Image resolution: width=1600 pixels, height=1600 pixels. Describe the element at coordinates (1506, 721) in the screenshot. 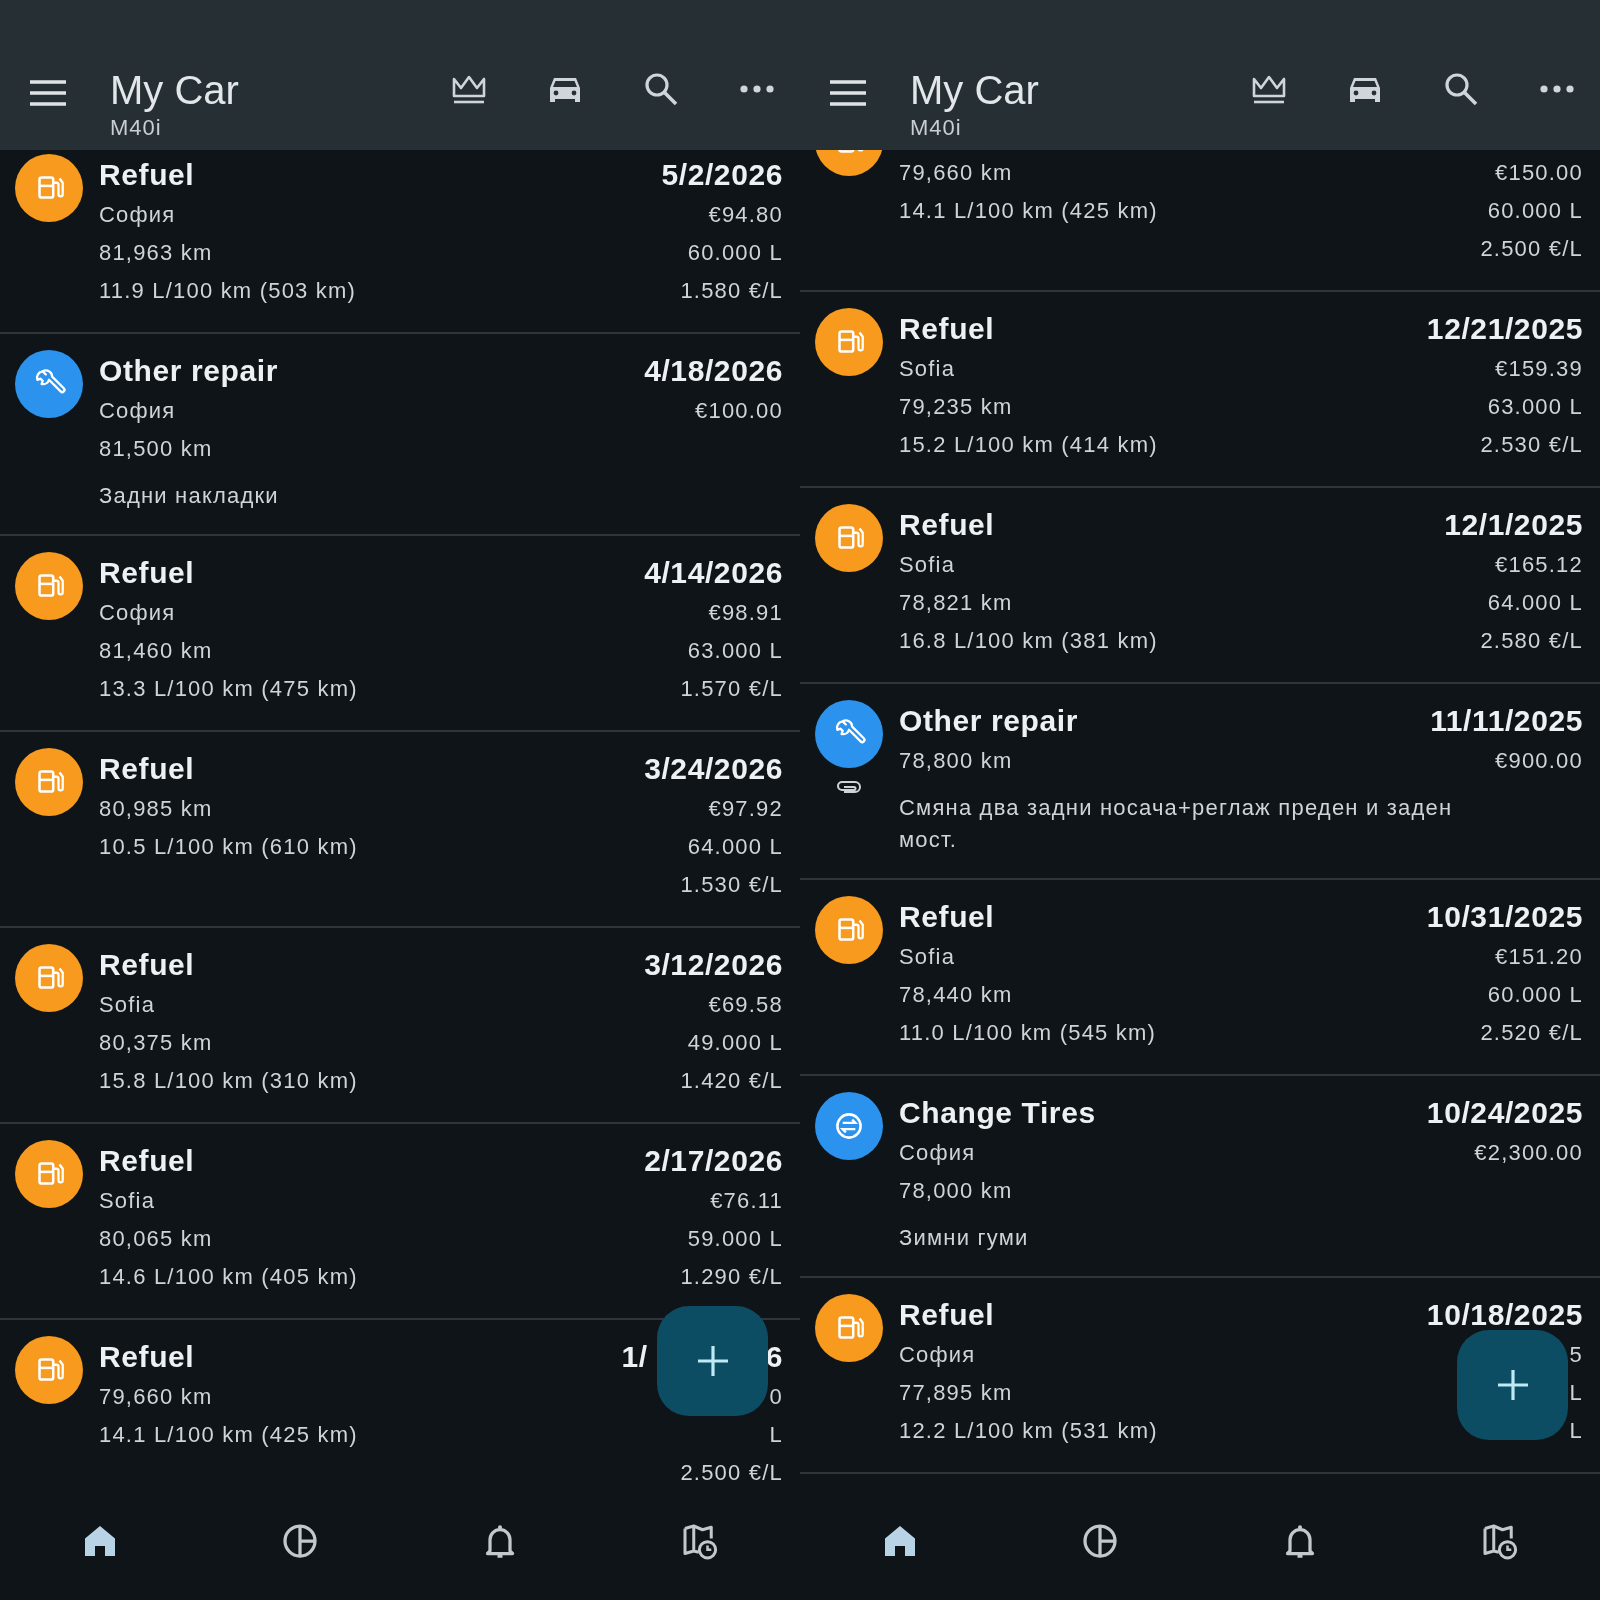

I see `entry-date: 11/11/2025` at that location.